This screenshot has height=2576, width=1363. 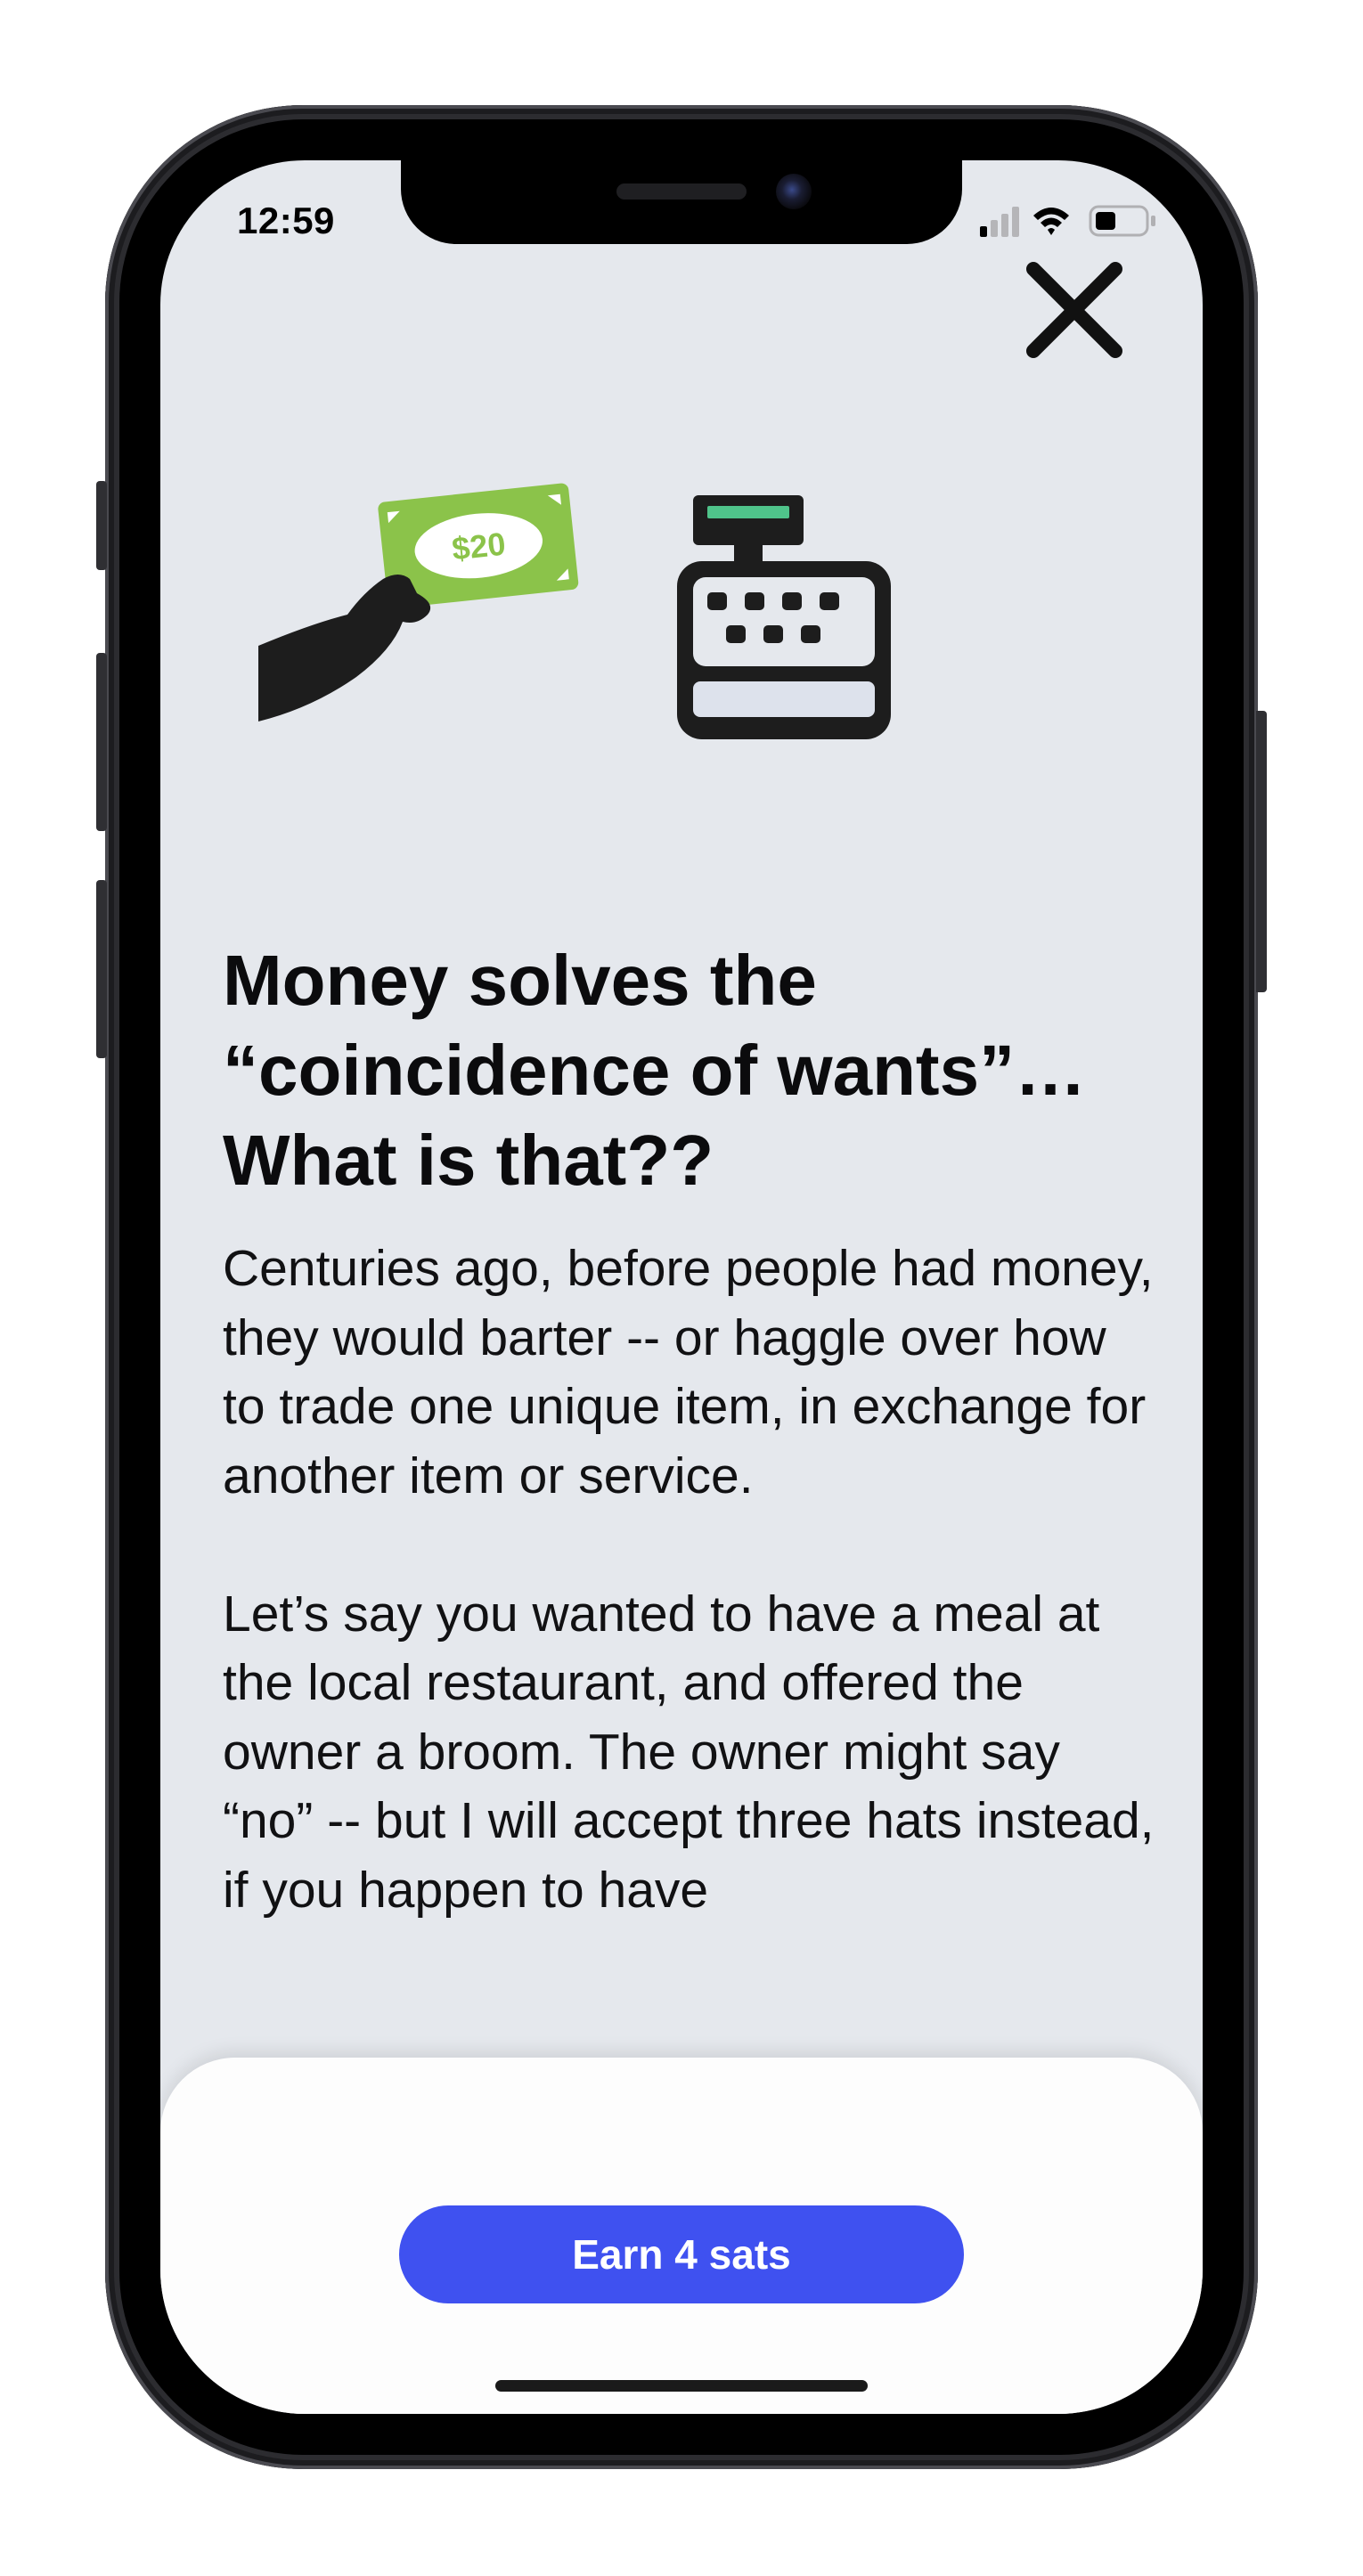 What do you see at coordinates (1261, 851) in the screenshot?
I see `power-button` at bounding box center [1261, 851].